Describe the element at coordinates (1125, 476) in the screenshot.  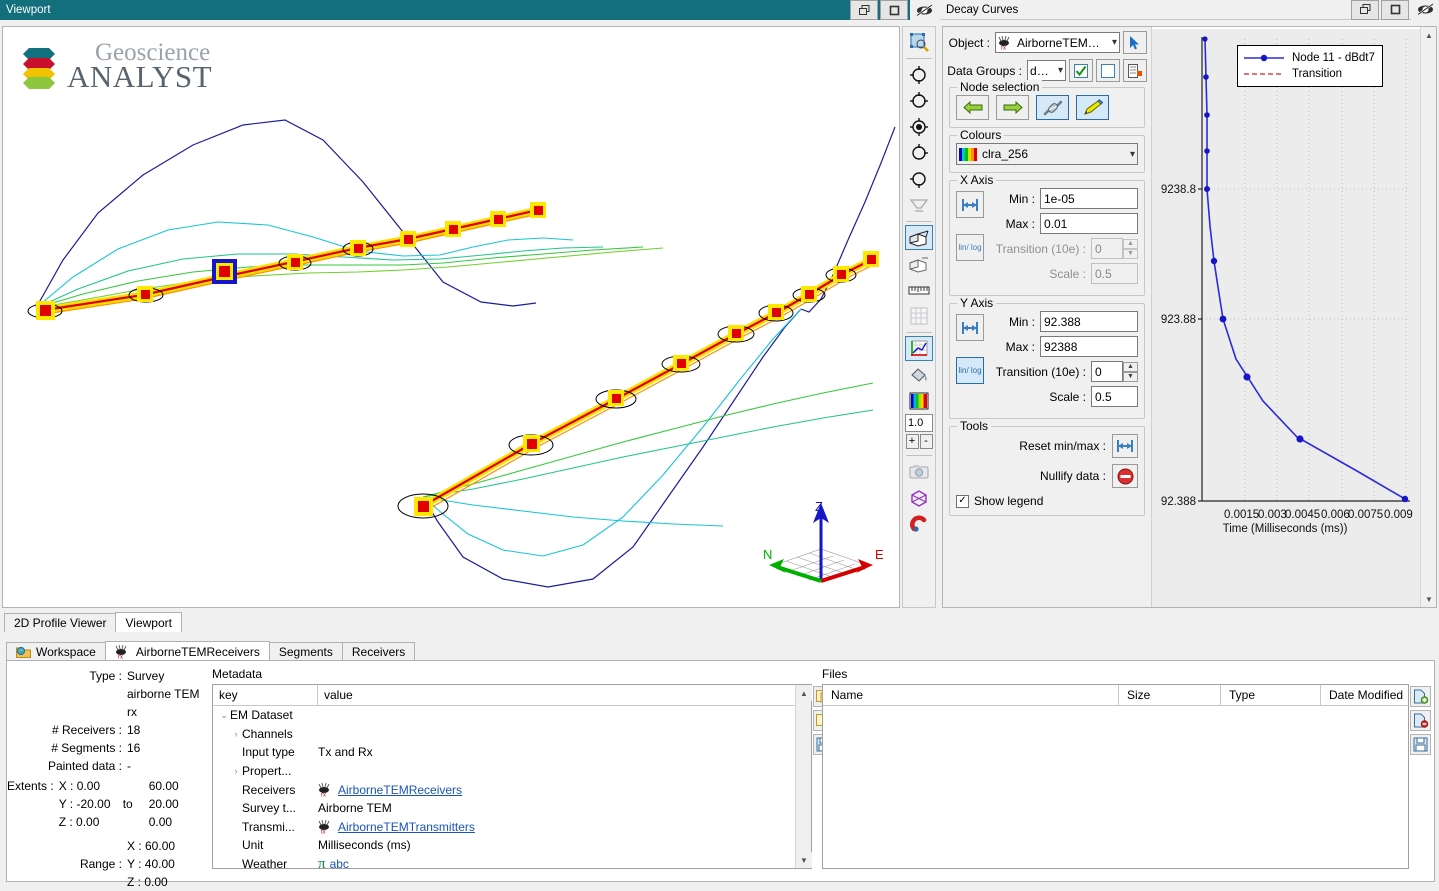
I see `nullify-data-button` at that location.